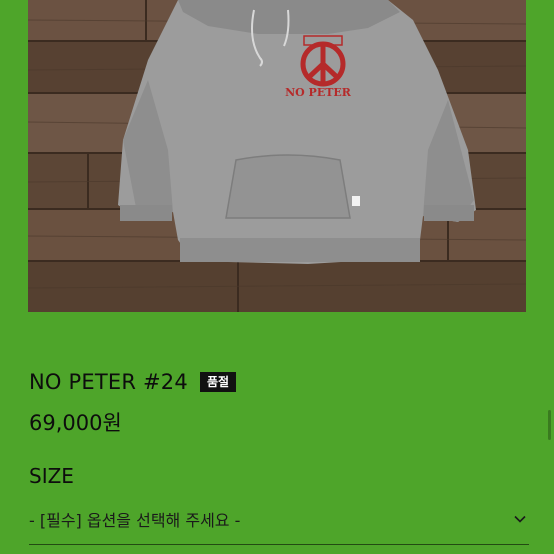  What do you see at coordinates (75, 423) in the screenshot?
I see `product-price: 69,000원` at bounding box center [75, 423].